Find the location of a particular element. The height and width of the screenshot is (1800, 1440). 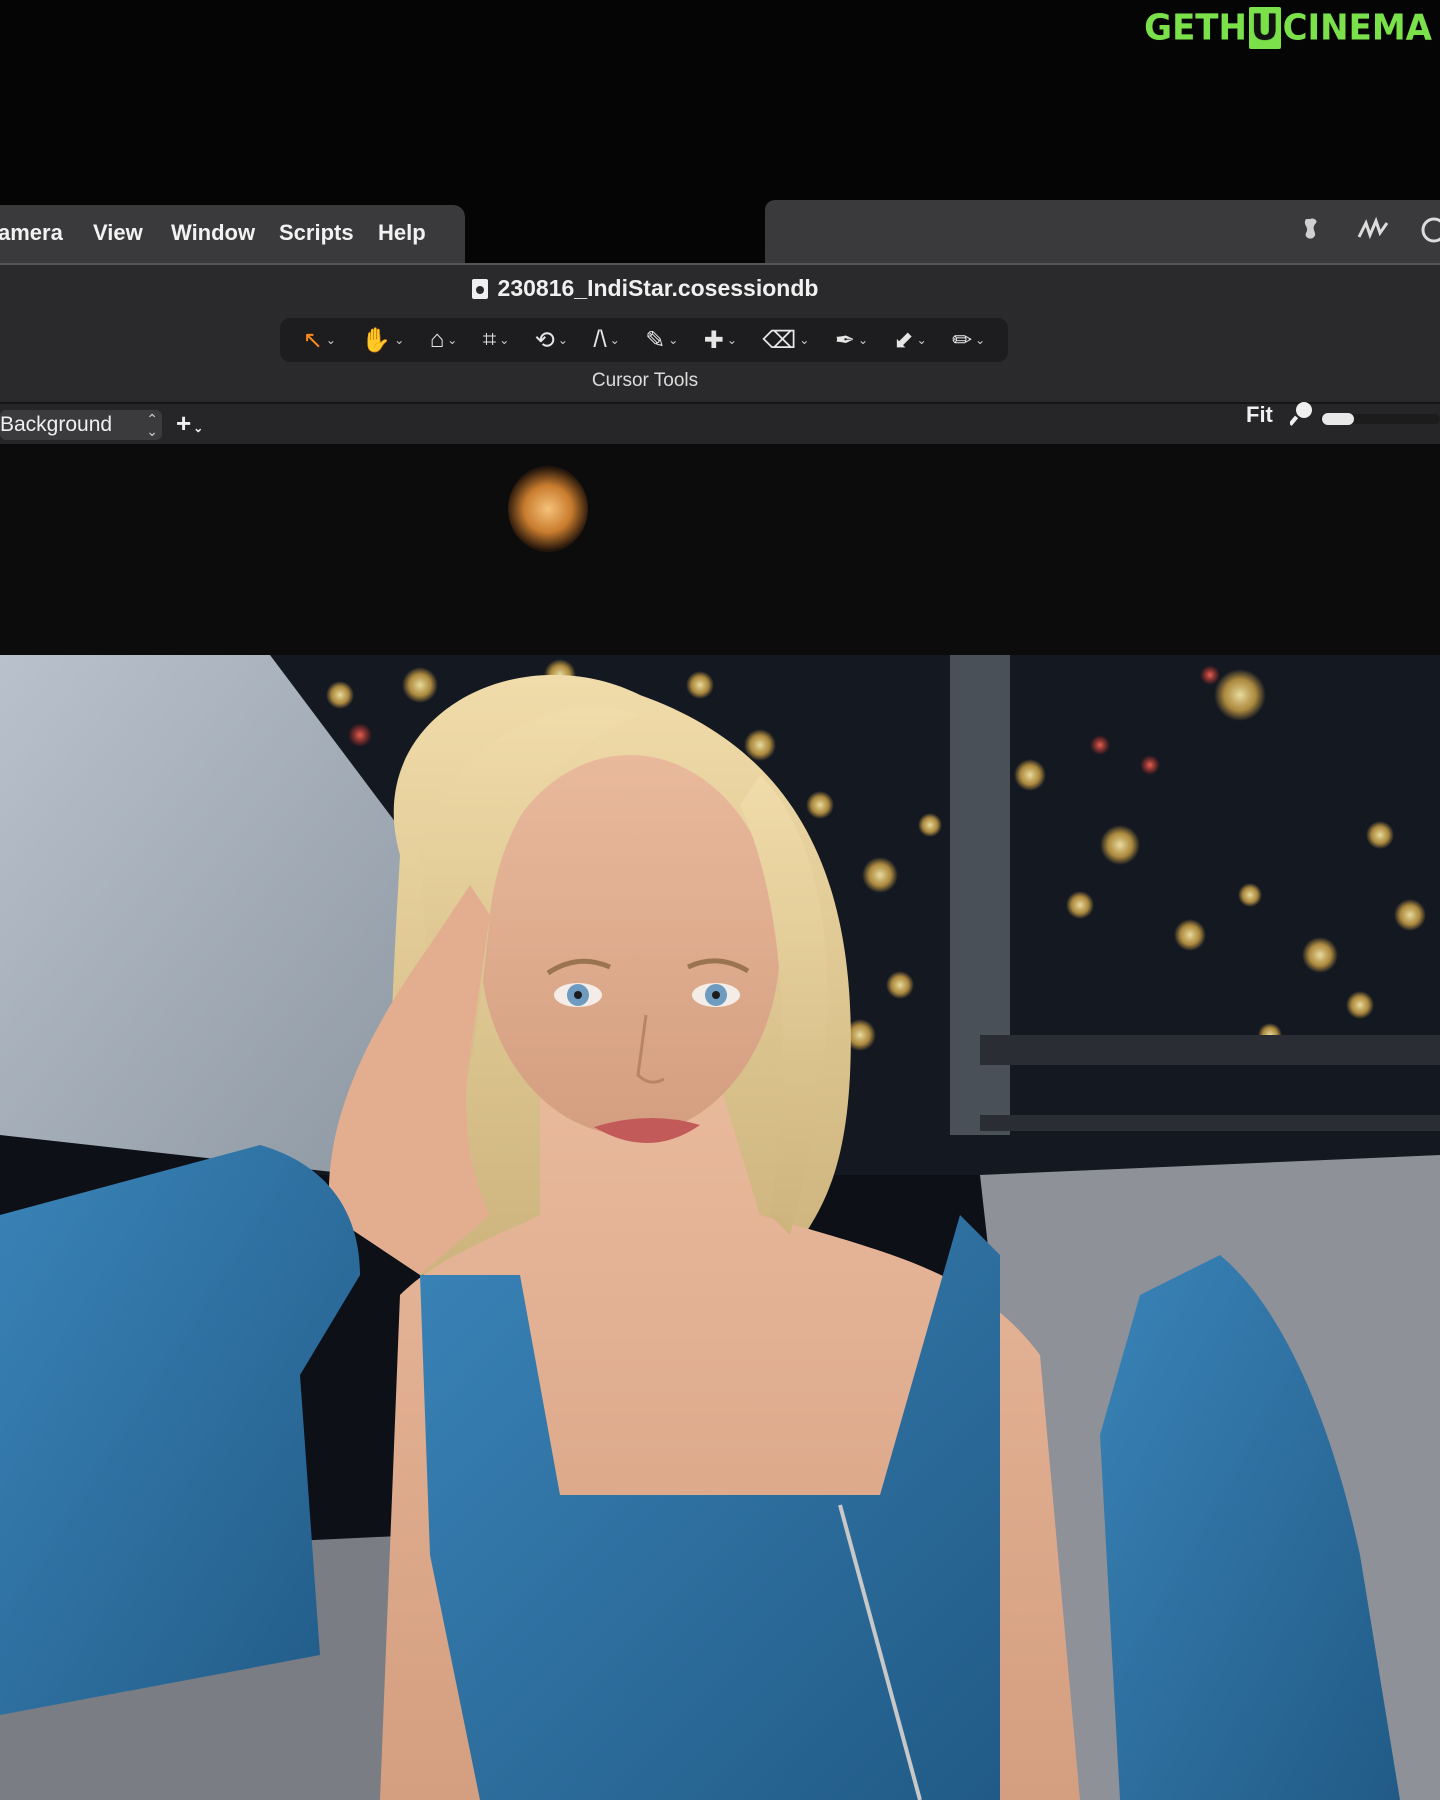

document-icon is located at coordinates (479, 289).